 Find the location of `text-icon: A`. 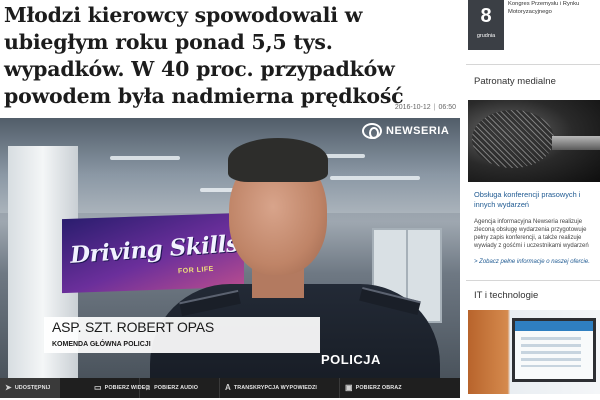

text-icon: A is located at coordinates (228, 387).